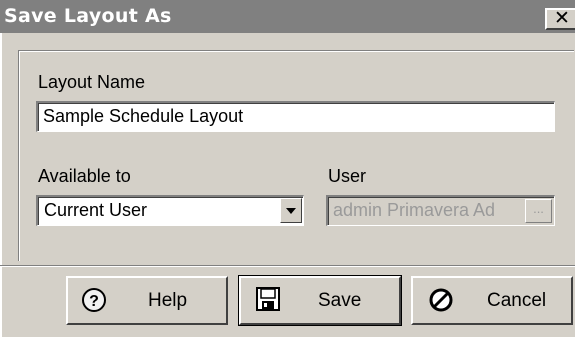  Describe the element at coordinates (347, 176) in the screenshot. I see `user-label: User` at that location.